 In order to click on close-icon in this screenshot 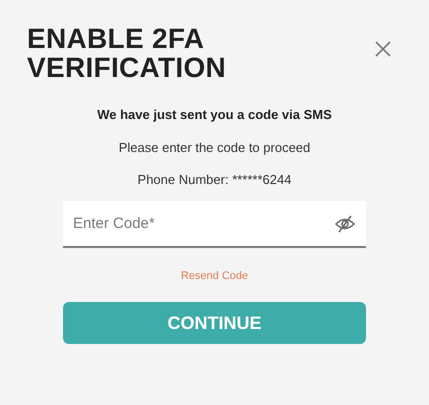, I will do `click(383, 49)`.